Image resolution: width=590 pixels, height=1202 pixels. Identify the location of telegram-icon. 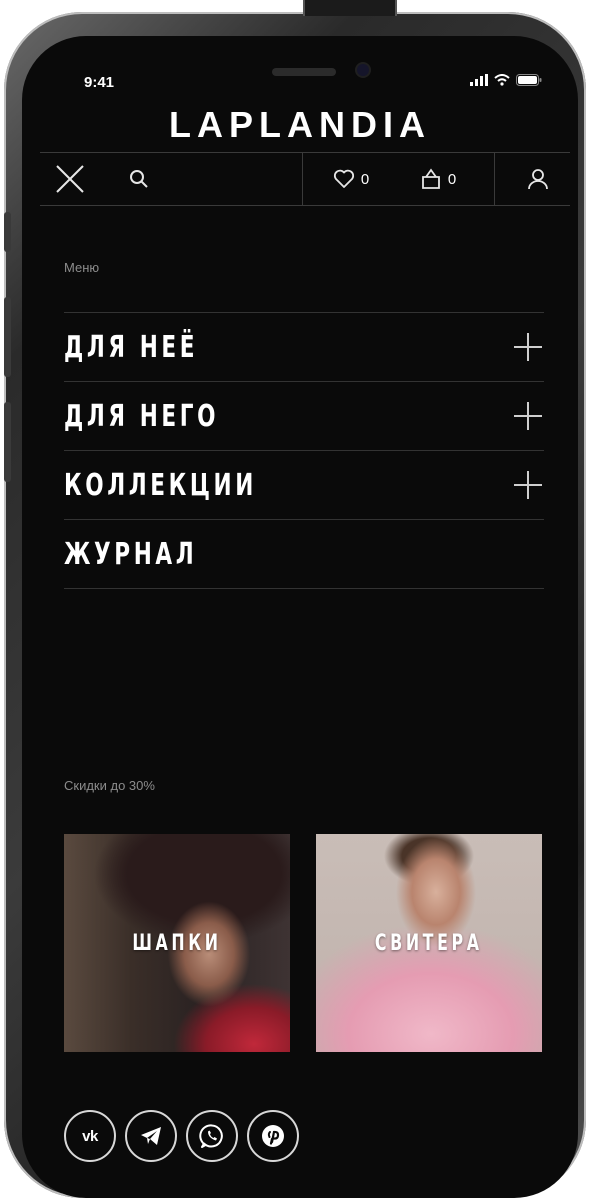
(151, 1136).